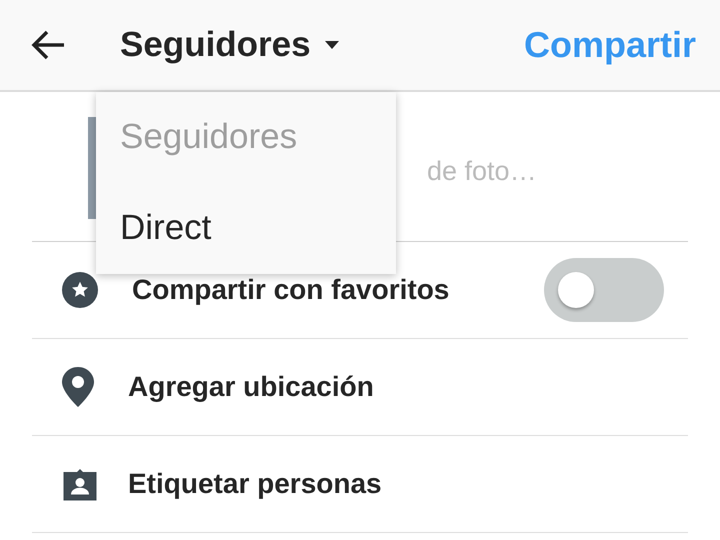 The height and width of the screenshot is (540, 720). What do you see at coordinates (251, 387) in the screenshot?
I see `option-label: Agregar ubicación` at bounding box center [251, 387].